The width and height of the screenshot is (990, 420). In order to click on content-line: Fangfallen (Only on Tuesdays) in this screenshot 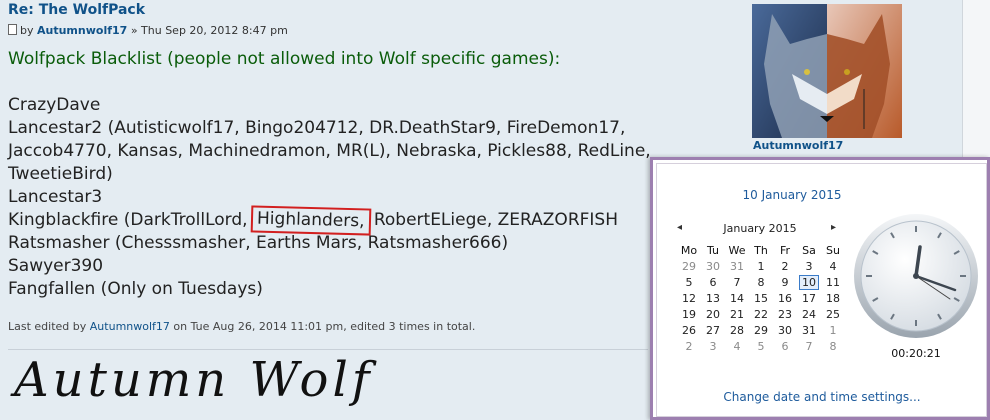, I will do `click(135, 289)`.